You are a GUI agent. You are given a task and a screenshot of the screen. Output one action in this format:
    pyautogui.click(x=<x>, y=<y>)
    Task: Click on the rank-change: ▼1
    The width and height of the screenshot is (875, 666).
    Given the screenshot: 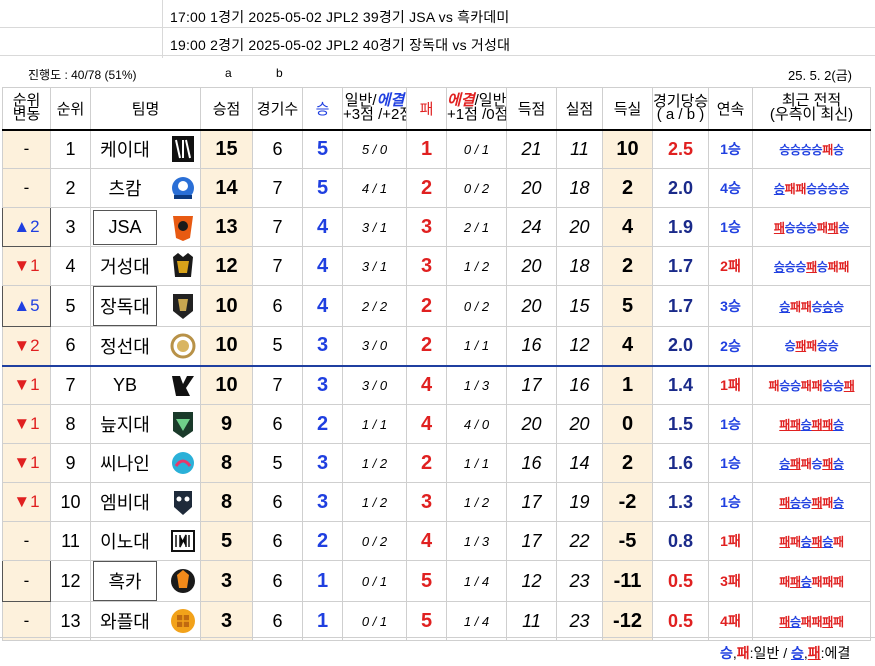 What is the action you would take?
    pyautogui.click(x=26, y=266)
    